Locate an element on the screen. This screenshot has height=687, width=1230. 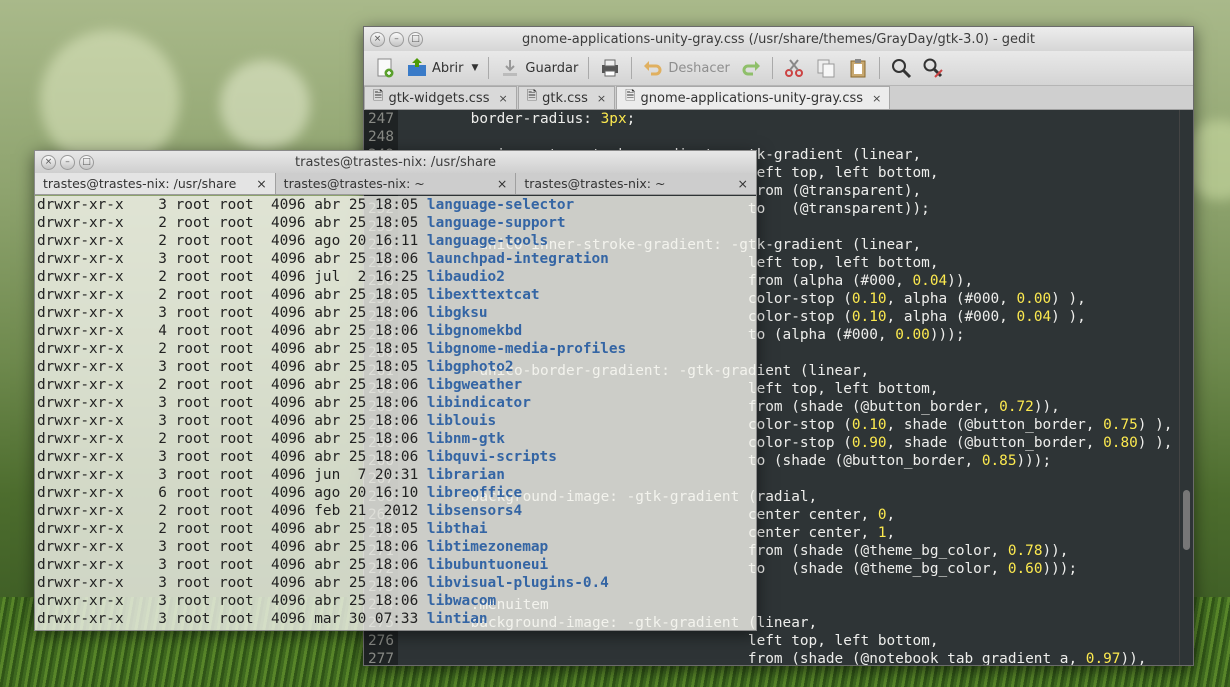
directory-name: lintian is located at coordinates (457, 619).